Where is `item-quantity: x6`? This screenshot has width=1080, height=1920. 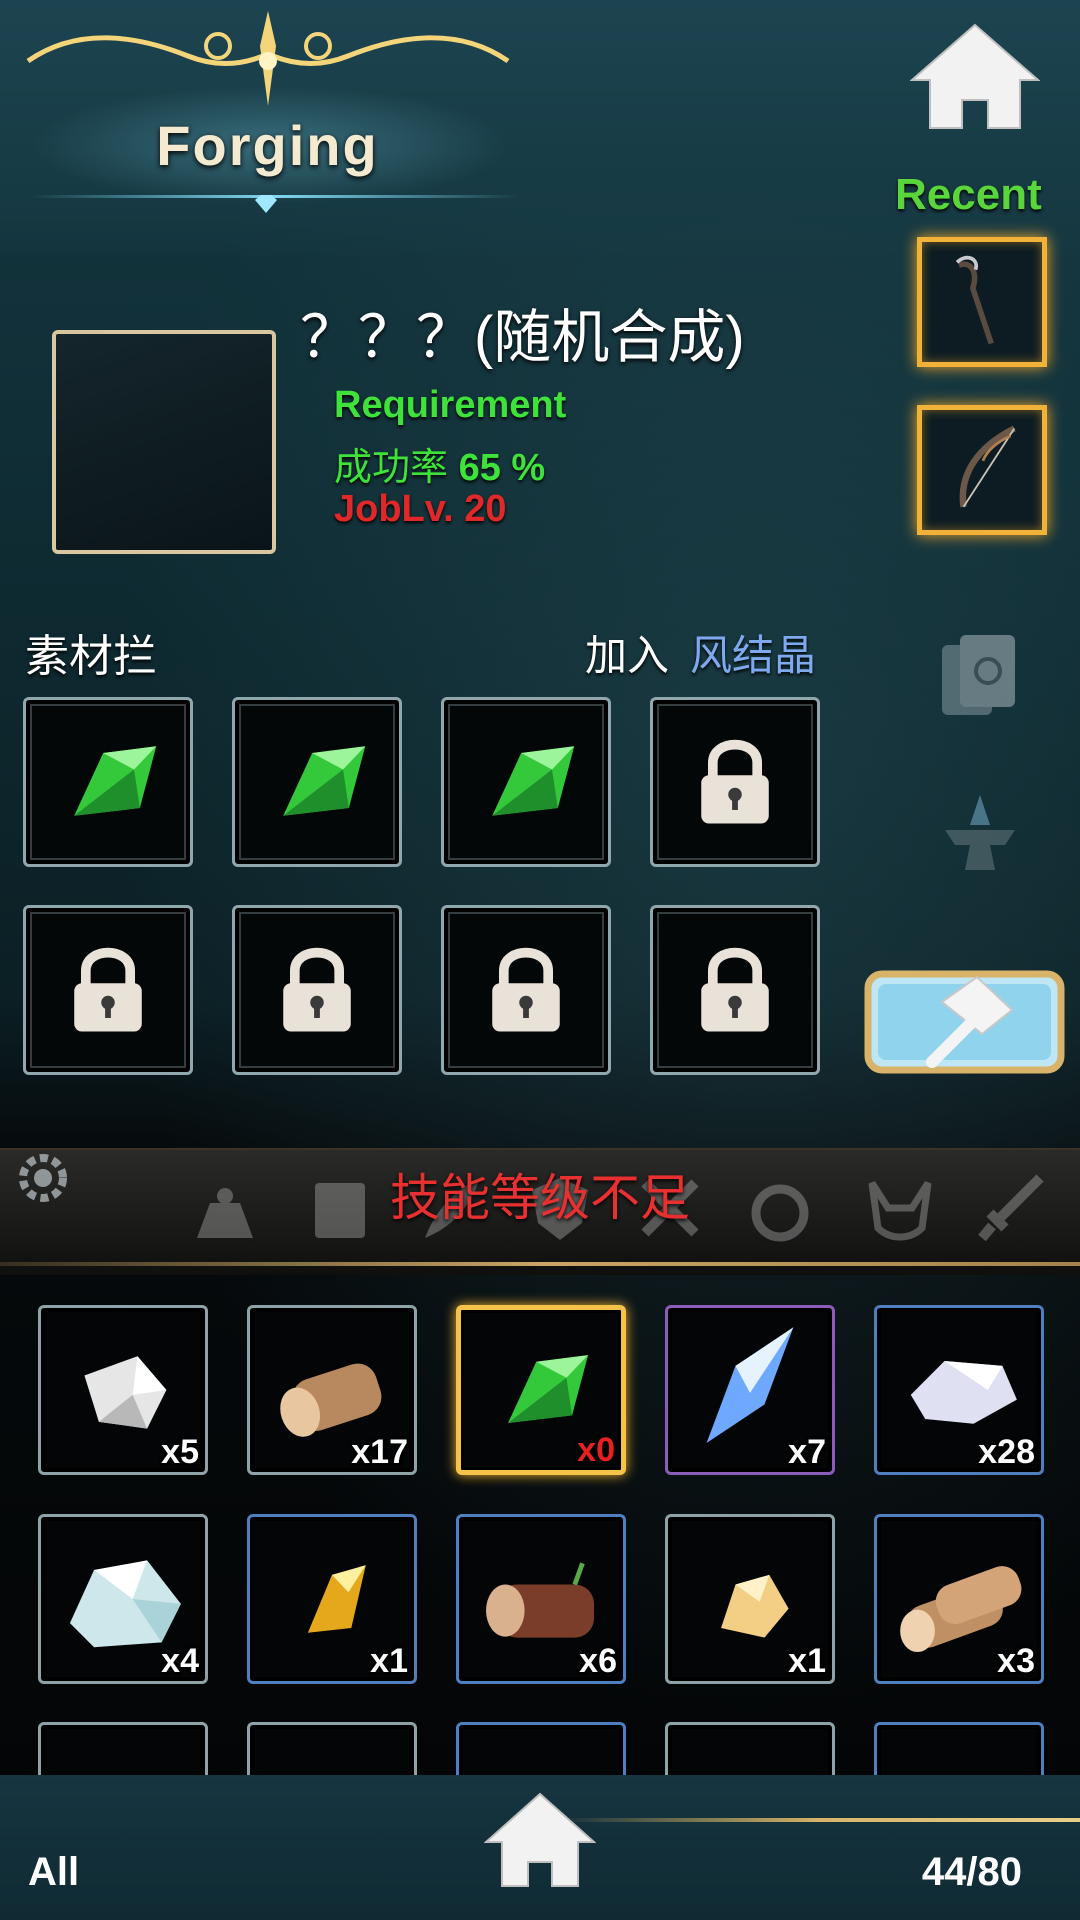 item-quantity: x6 is located at coordinates (598, 1661).